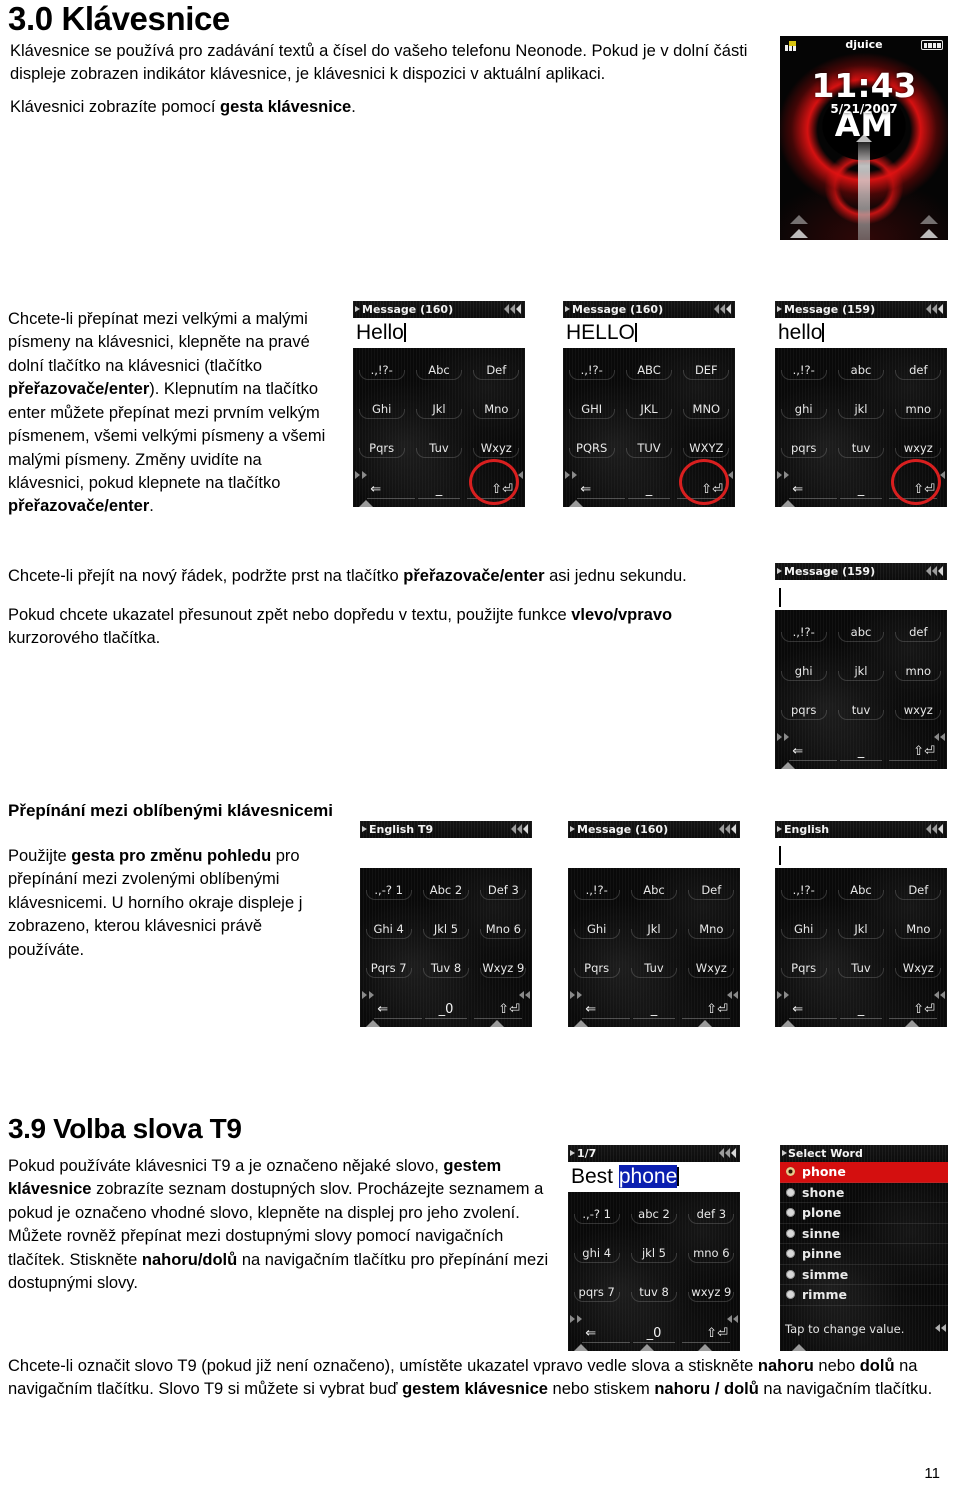 Image resolution: width=960 pixels, height=1498 pixels. Describe the element at coordinates (706, 409) in the screenshot. I see `key-mno: MNO` at that location.